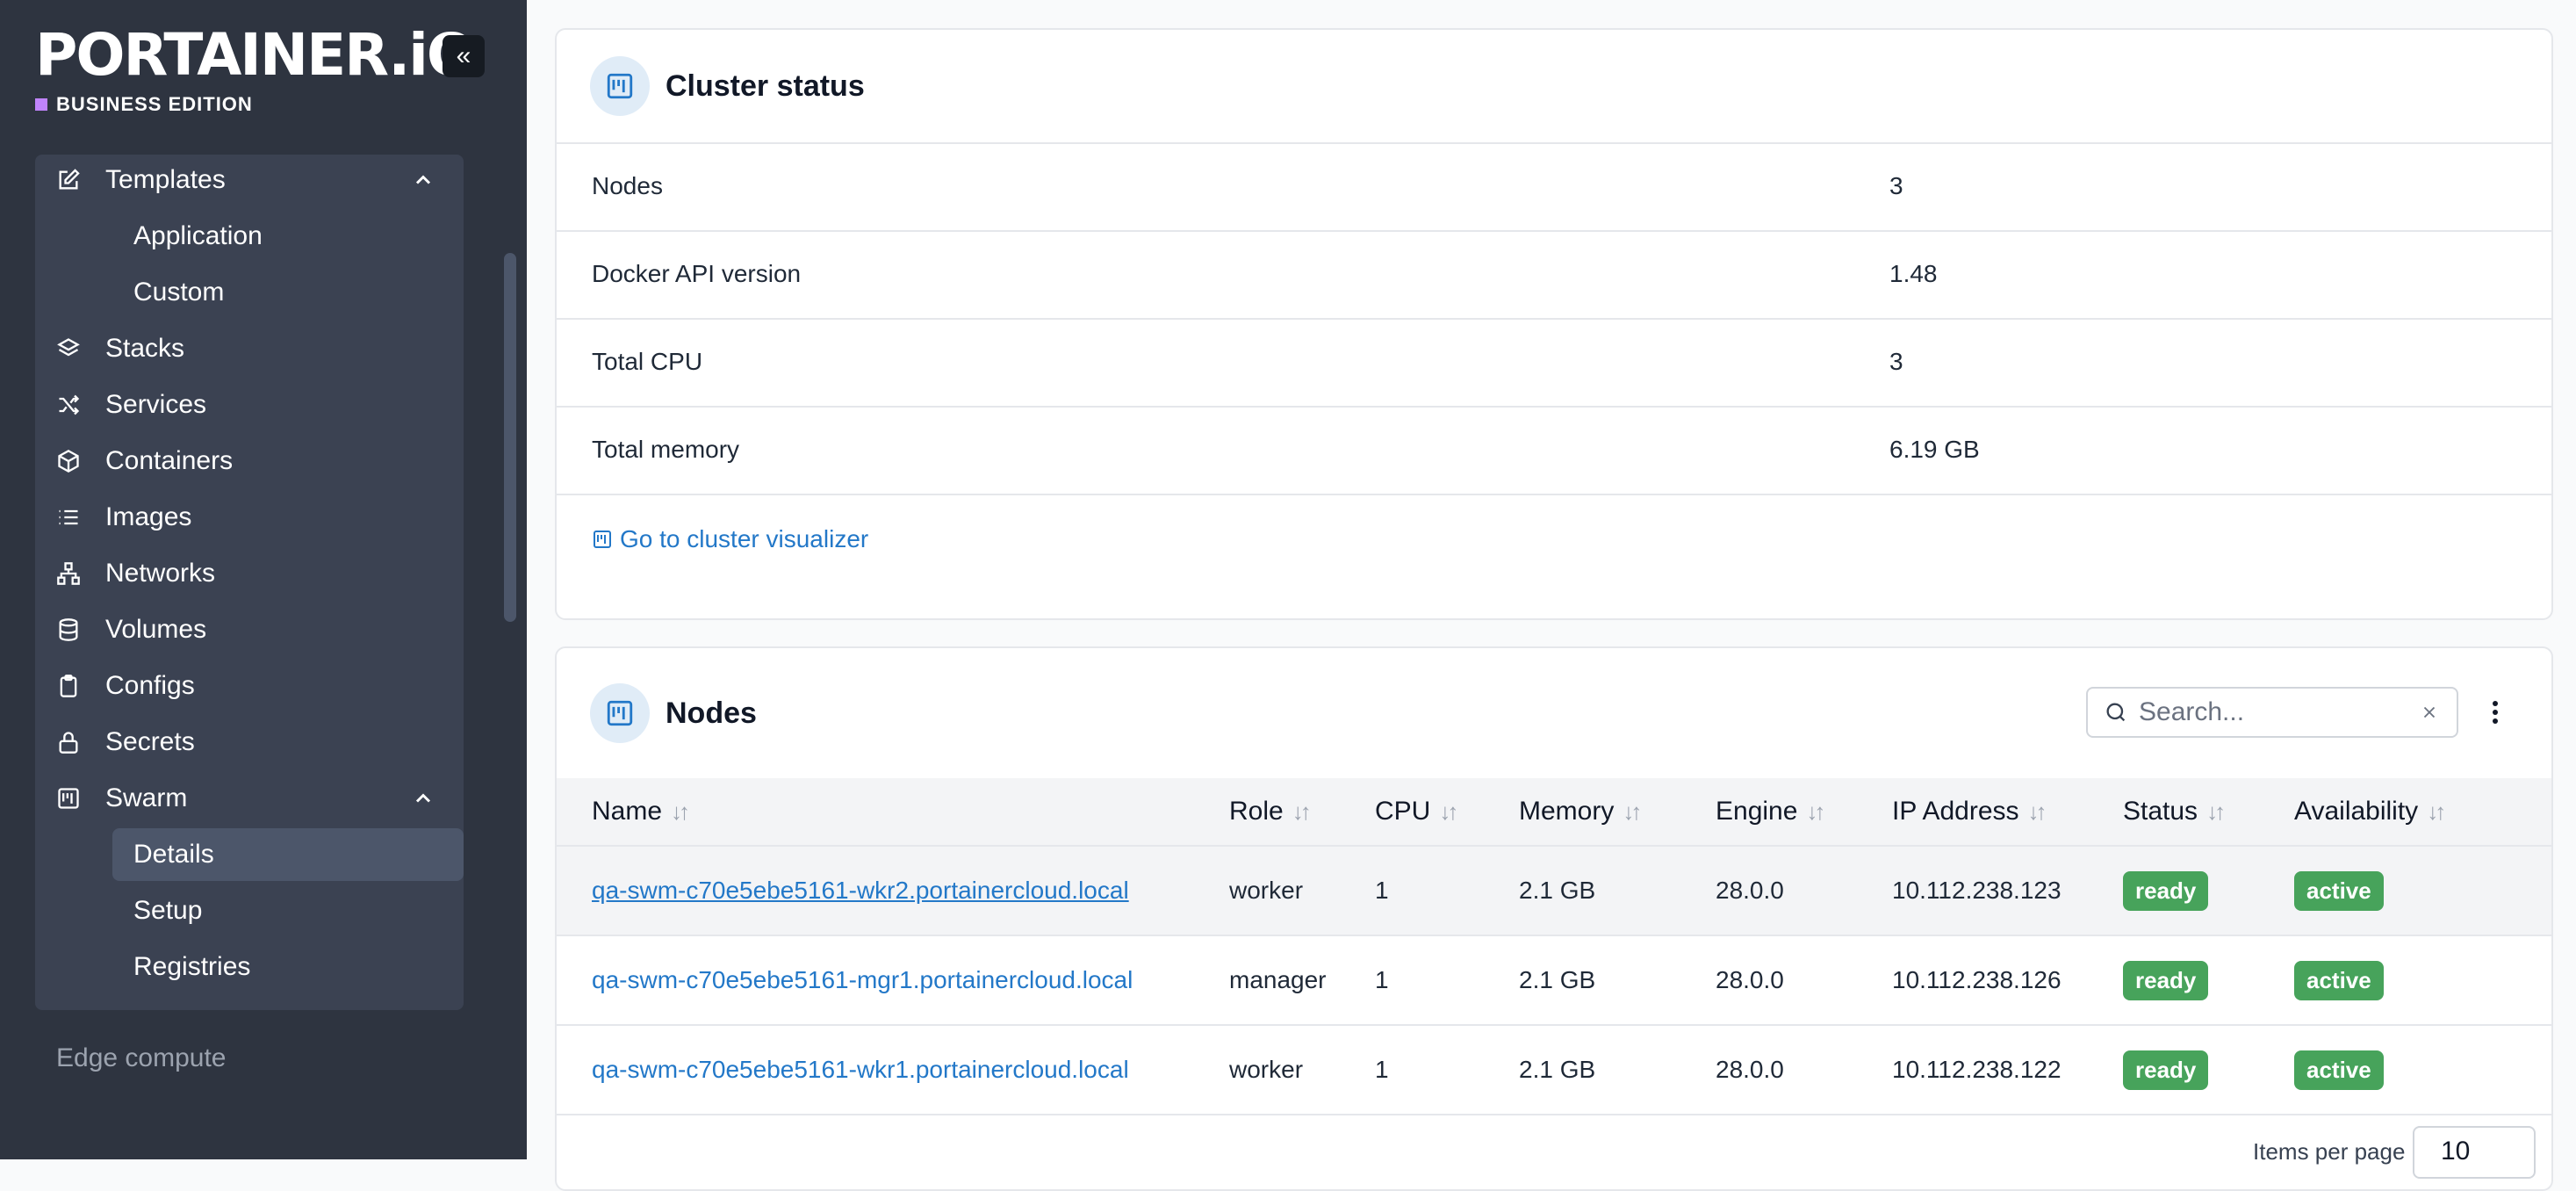  I want to click on availability-badge: active, so click(2339, 1070).